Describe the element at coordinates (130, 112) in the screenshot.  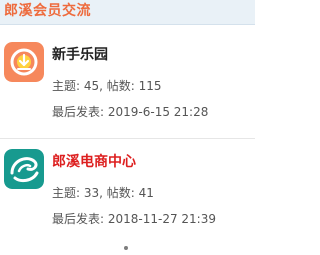
I see `forum-last-post: 最后发表: 2019-6-15 21:28` at that location.